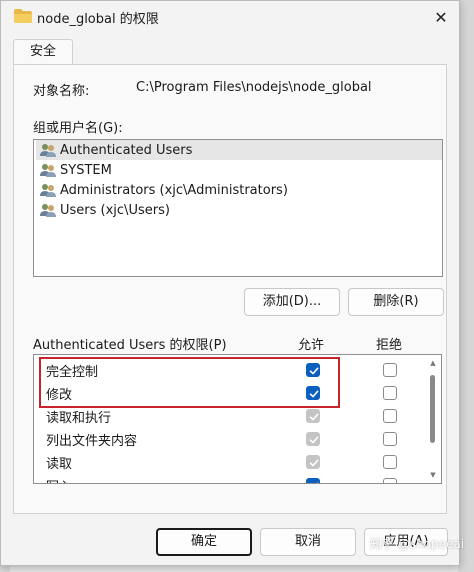 The height and width of the screenshot is (572, 474). I want to click on watermark: 知乎 @shopeeai, so click(417, 544).